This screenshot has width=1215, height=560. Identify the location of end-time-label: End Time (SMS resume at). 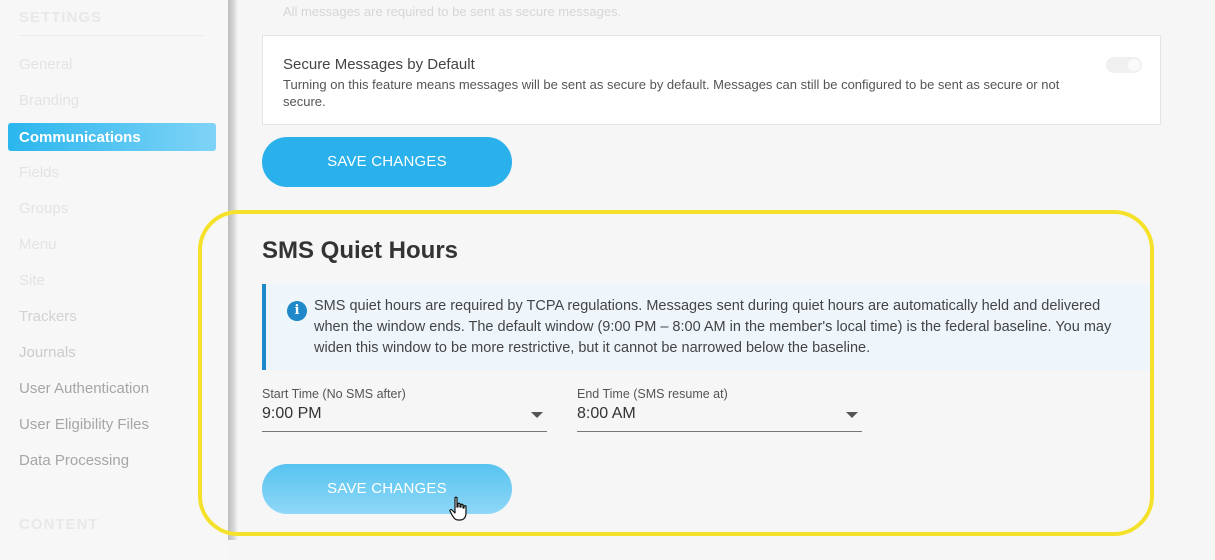
(652, 394).